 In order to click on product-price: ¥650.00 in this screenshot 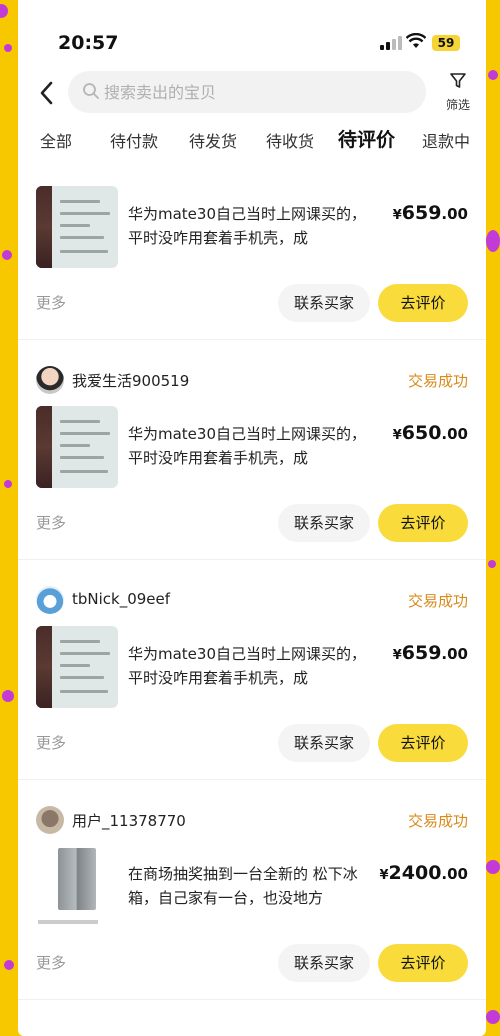, I will do `click(430, 433)`.